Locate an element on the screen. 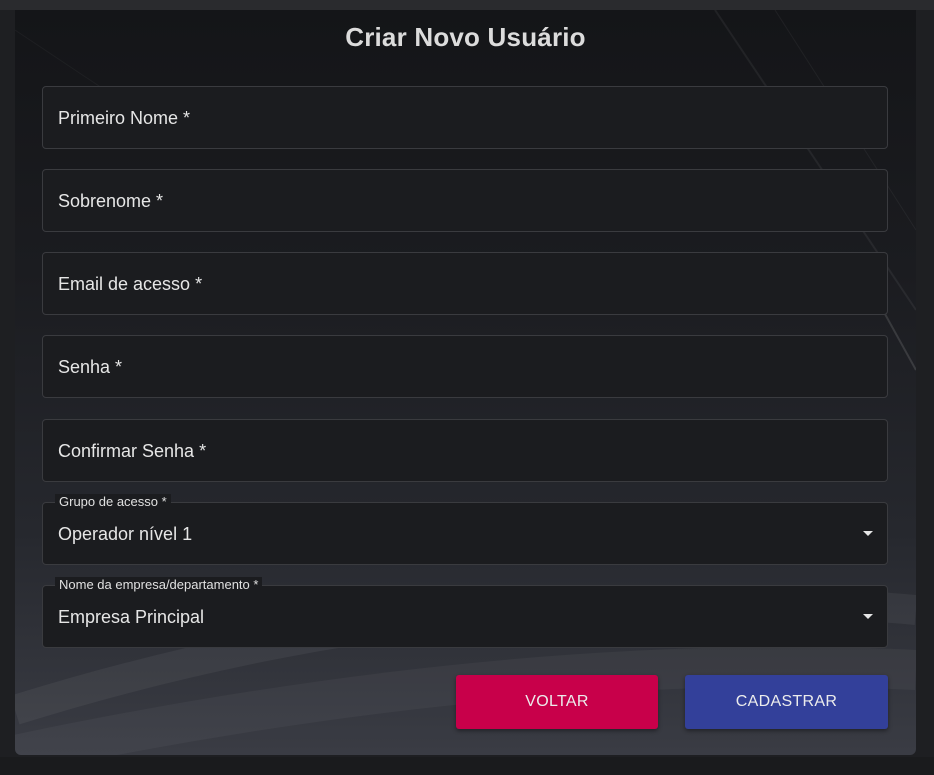 The image size is (934, 775). page-title: Criar Novo Usuário is located at coordinates (465, 37).